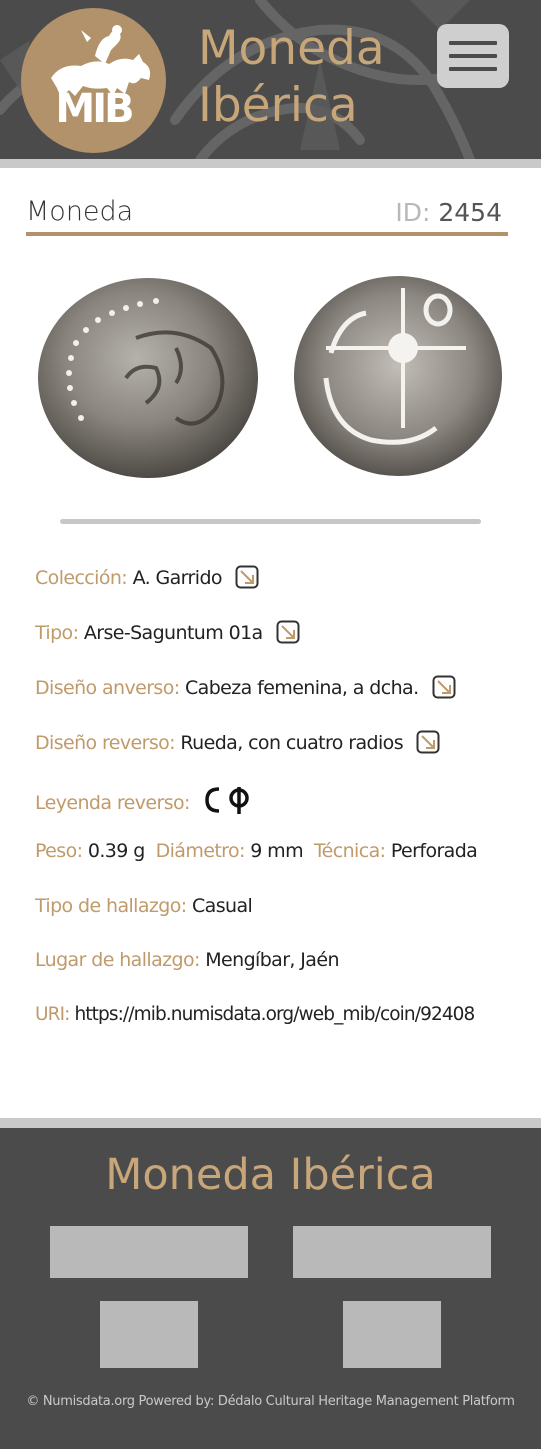 This screenshot has height=1449, width=541. What do you see at coordinates (291, 48) in the screenshot?
I see `site-title-line1: Moneda` at bounding box center [291, 48].